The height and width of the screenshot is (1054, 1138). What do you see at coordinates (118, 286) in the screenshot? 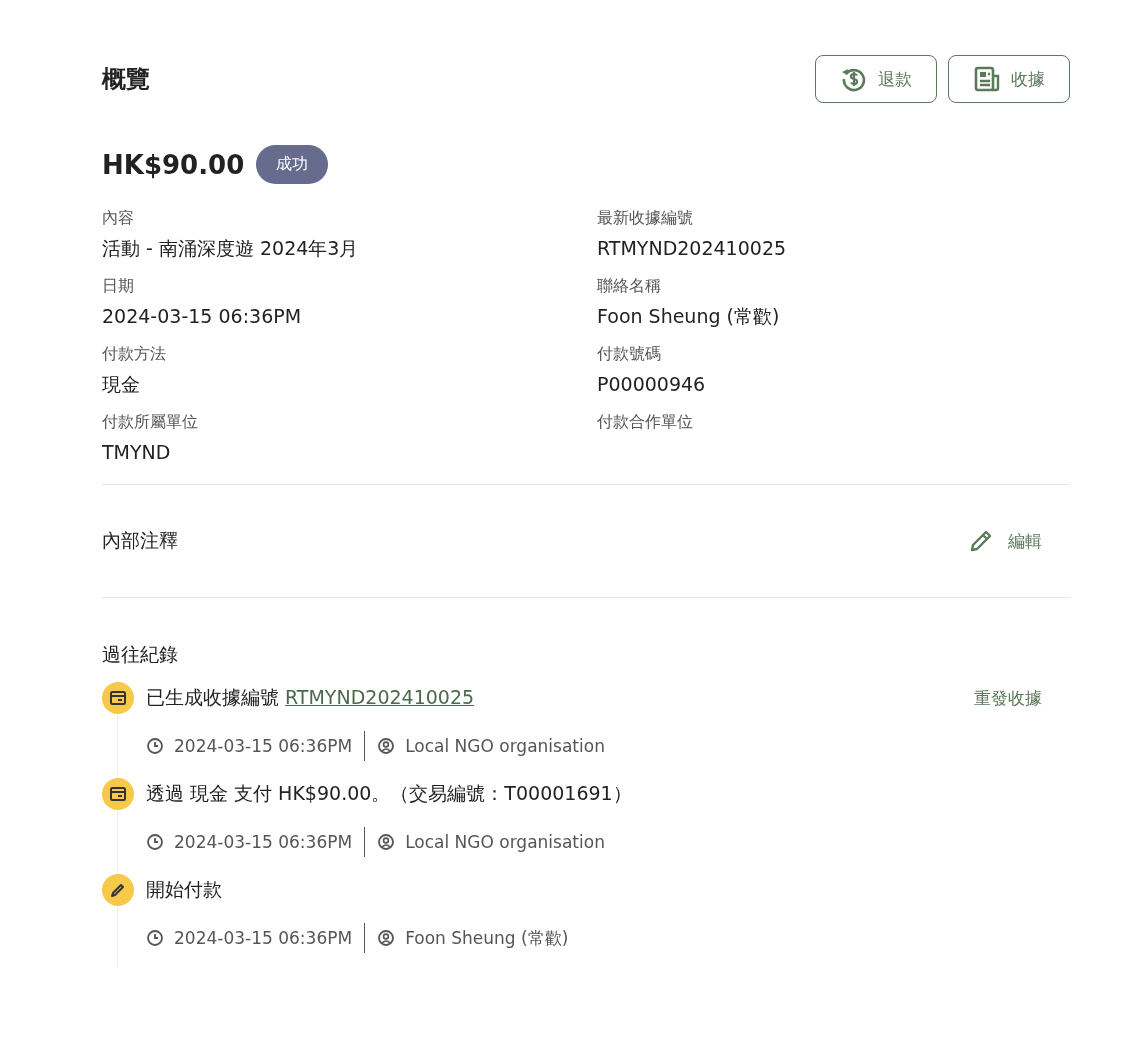
I see `field-label: 日期` at bounding box center [118, 286].